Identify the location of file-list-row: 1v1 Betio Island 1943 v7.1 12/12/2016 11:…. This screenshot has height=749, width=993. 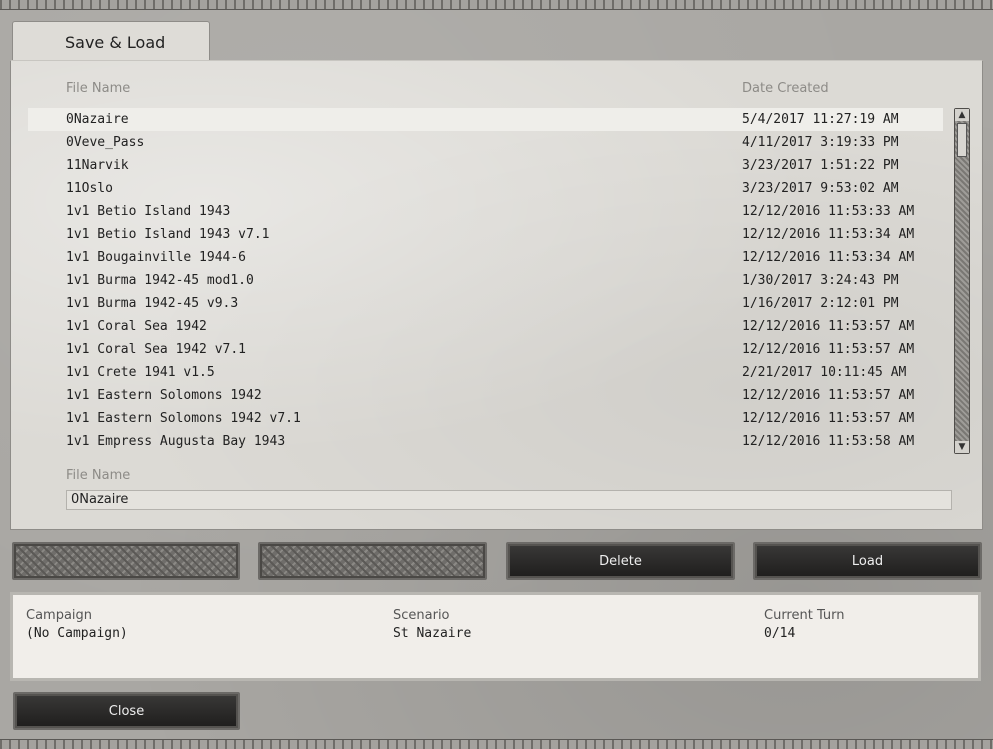
(485, 234).